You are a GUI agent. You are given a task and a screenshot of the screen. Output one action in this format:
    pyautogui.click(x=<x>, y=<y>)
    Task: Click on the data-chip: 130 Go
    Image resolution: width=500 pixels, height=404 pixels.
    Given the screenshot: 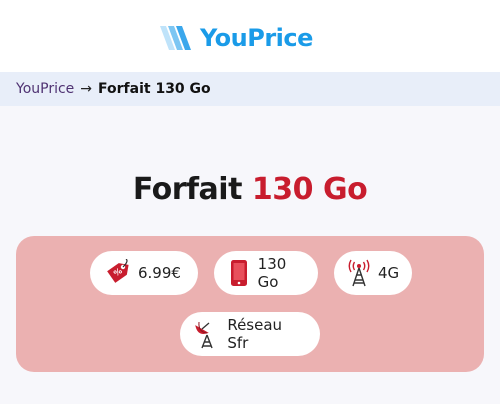 What is the action you would take?
    pyautogui.click(x=266, y=273)
    